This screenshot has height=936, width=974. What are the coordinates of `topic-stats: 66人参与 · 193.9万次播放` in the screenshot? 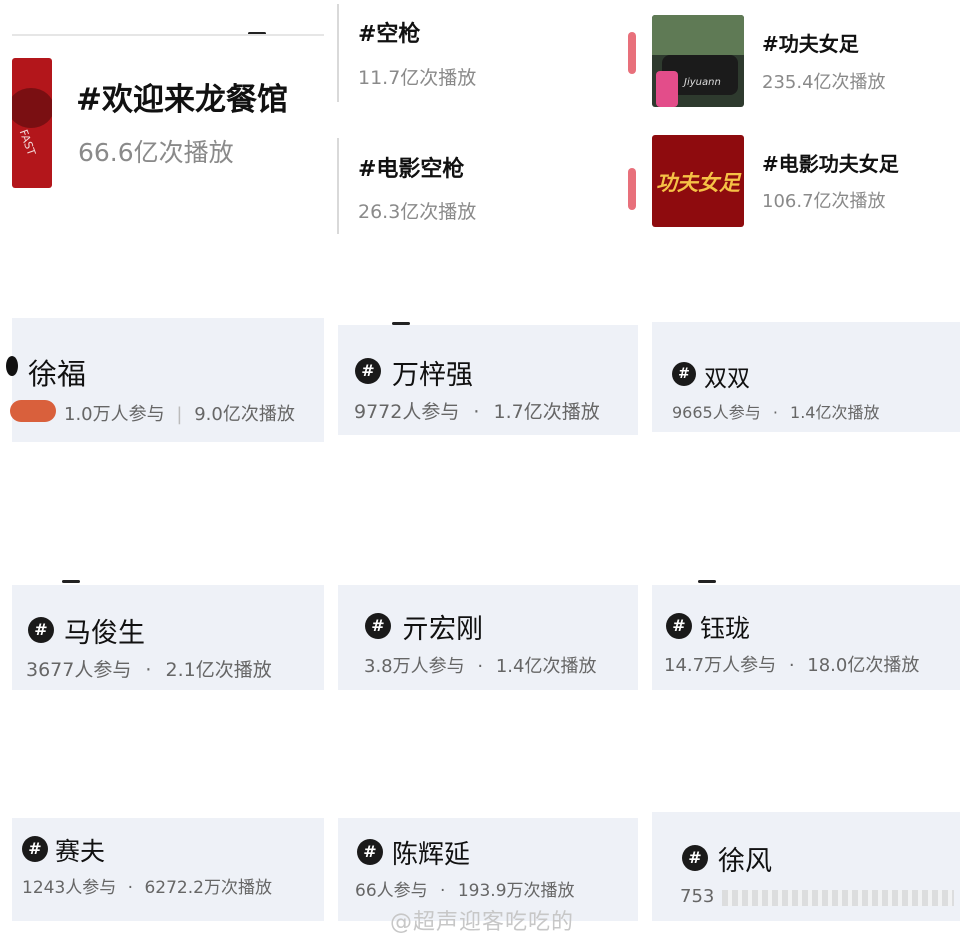 It's located at (465, 888).